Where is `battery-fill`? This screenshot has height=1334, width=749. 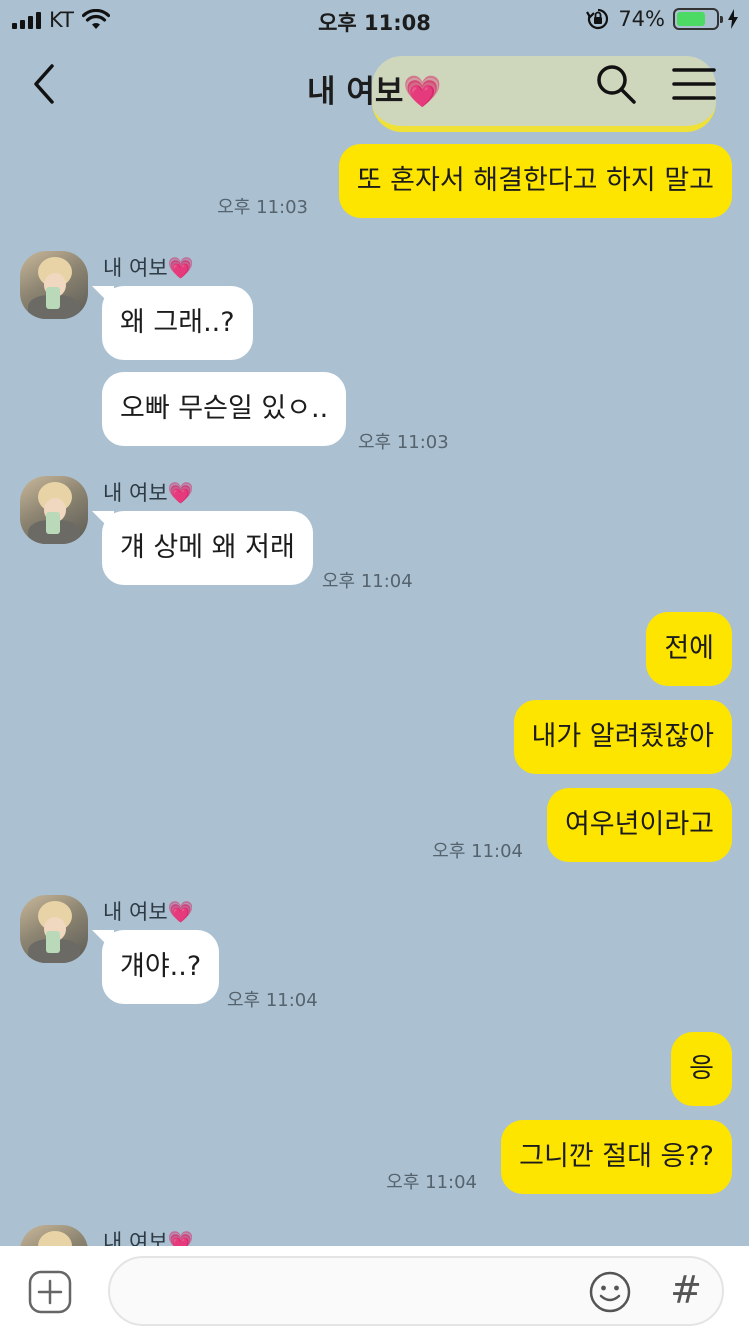
battery-fill is located at coordinates (691, 19).